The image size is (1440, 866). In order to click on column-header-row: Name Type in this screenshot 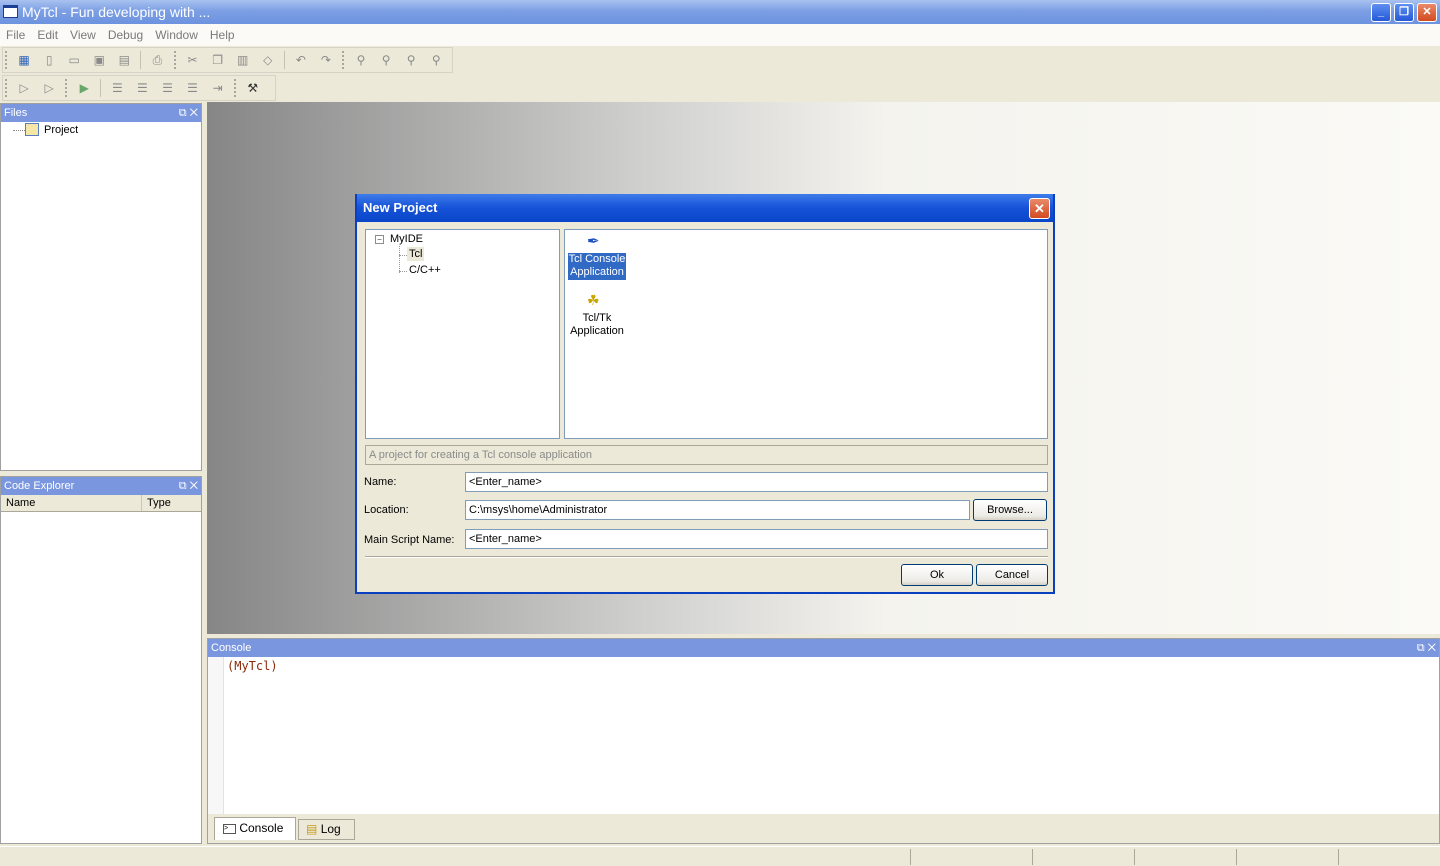, I will do `click(101, 503)`.